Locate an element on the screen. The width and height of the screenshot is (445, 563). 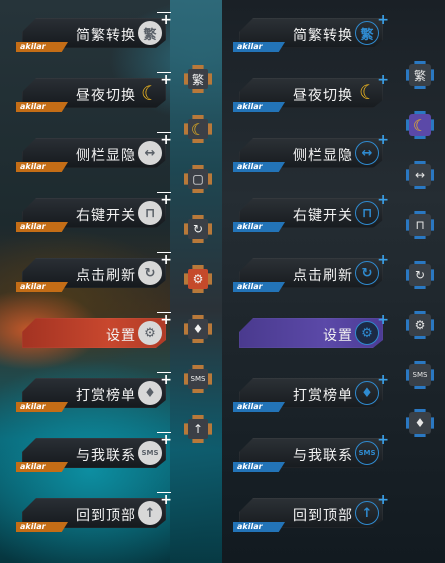
left-menu-item-back-to-top: 回到顶部 ↑ + akilar is located at coordinates (95, 515).